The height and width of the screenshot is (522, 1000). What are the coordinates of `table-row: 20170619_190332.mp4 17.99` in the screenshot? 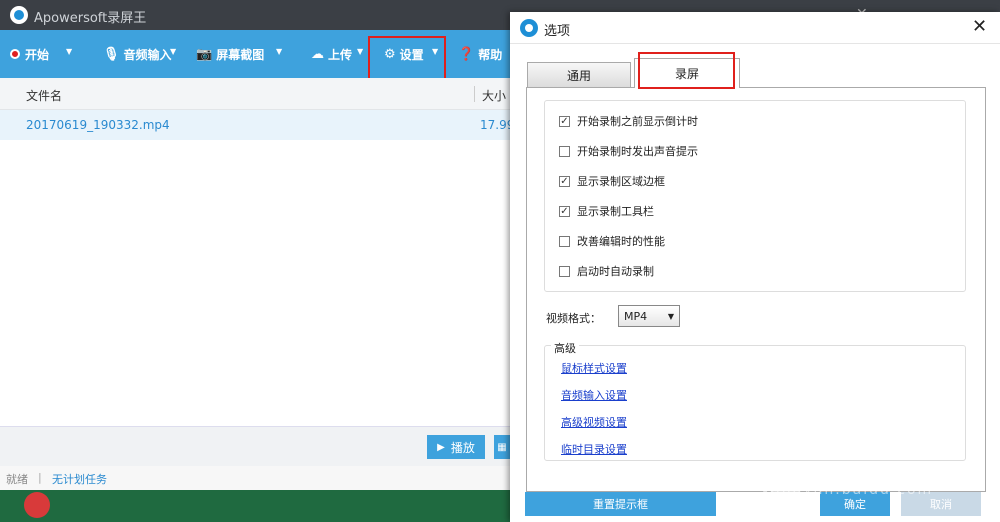 It's located at (257, 125).